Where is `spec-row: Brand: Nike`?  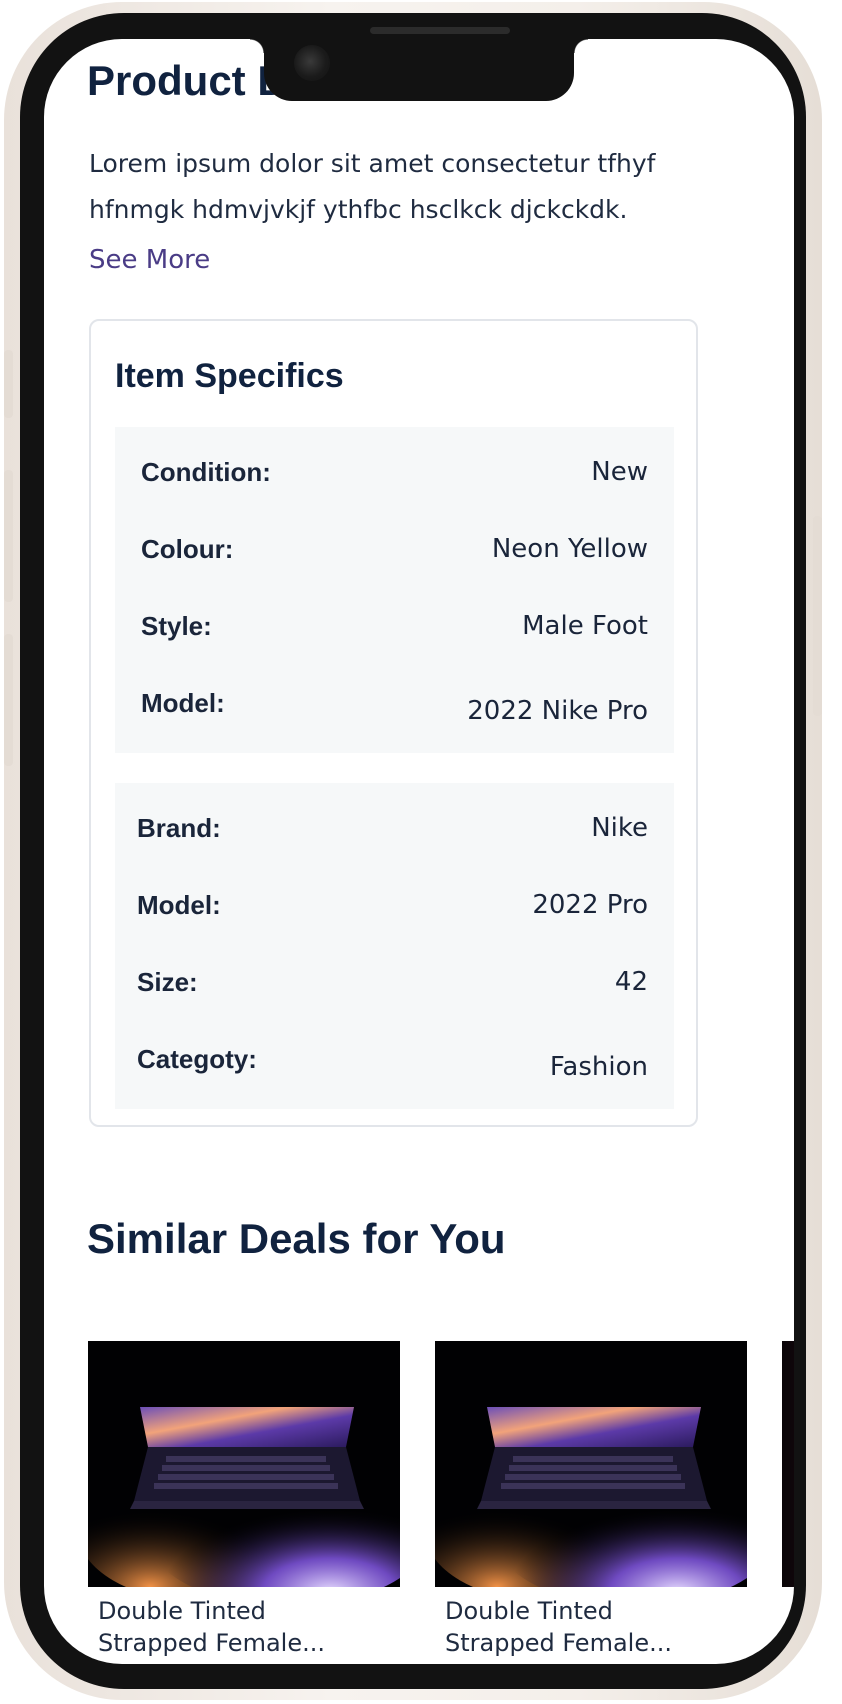
spec-row: Brand: Nike is located at coordinates (394, 833).